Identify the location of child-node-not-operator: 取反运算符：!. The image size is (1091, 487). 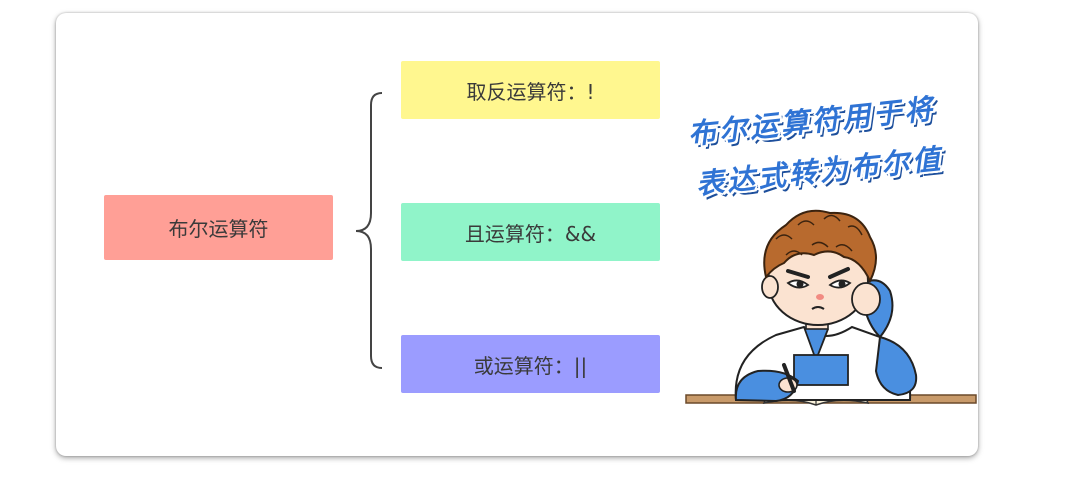
(530, 90).